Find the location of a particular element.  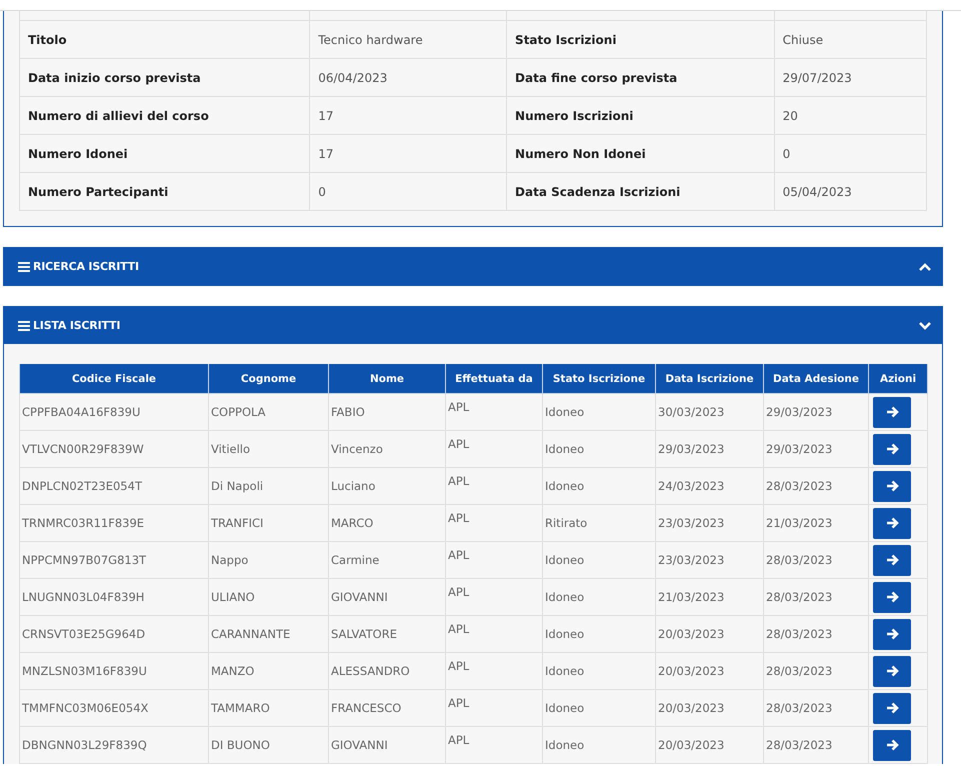

column-header: Nome is located at coordinates (387, 379).